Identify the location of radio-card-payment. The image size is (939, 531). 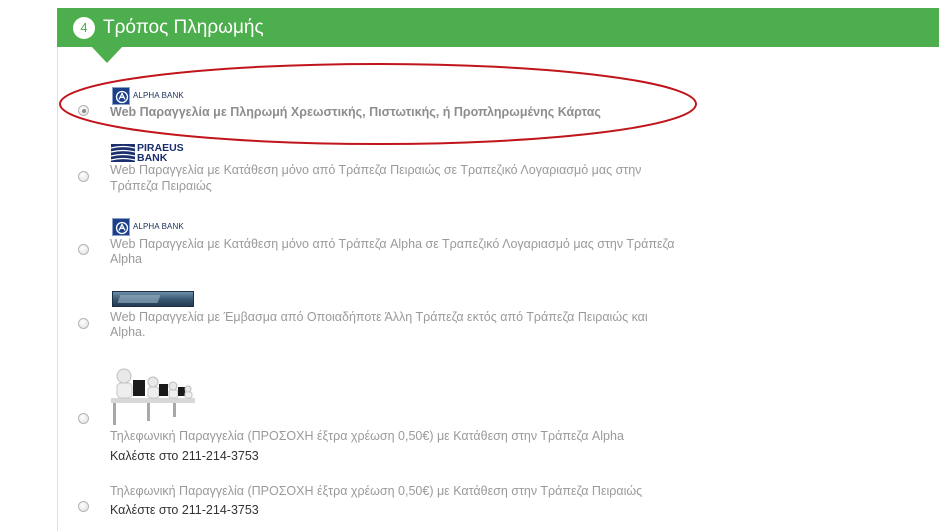
(83, 110).